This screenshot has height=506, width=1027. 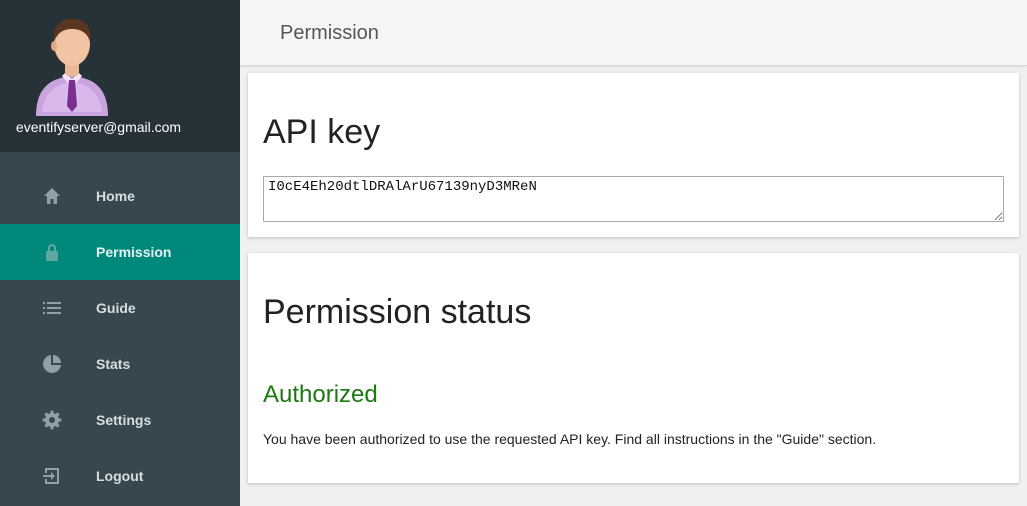 What do you see at coordinates (52, 308) in the screenshot?
I see `list-icon` at bounding box center [52, 308].